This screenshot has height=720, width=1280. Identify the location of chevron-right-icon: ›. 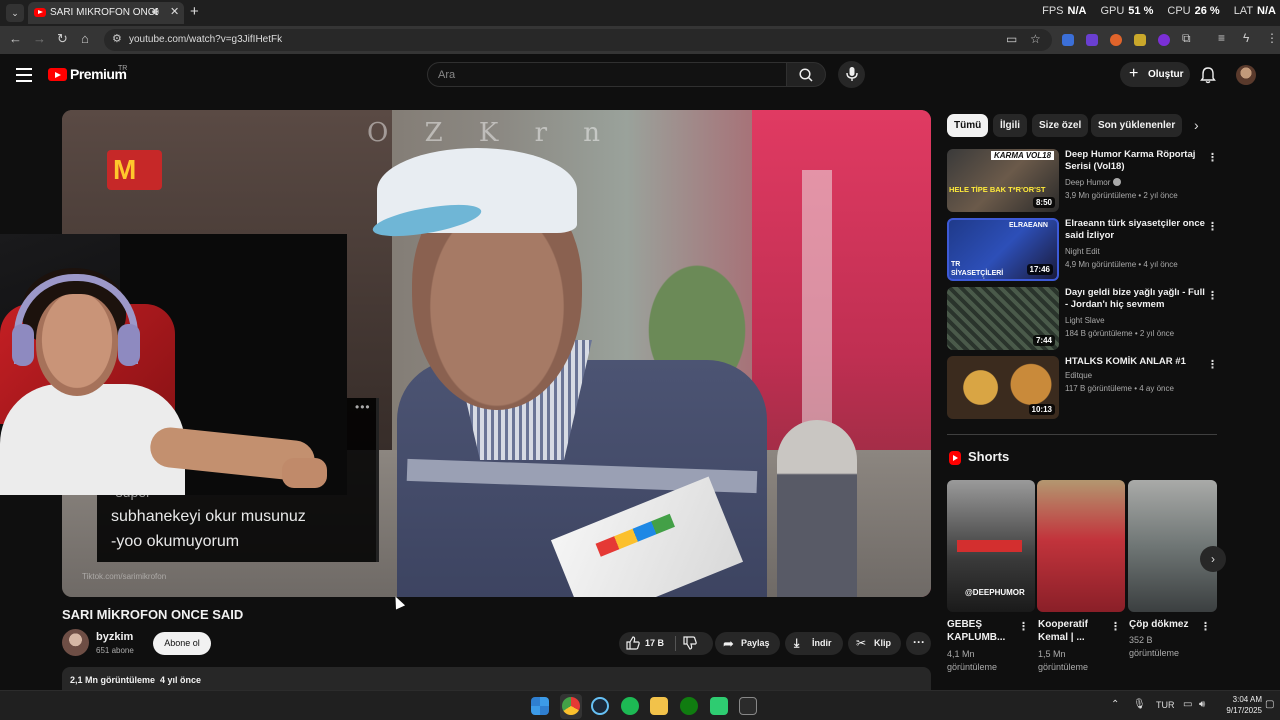
(1196, 125).